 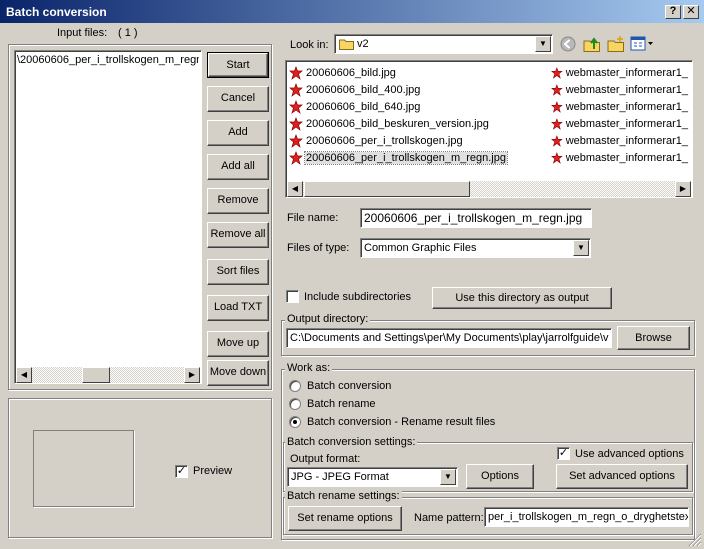 I want to click on output-format-label: Output format:, so click(x=325, y=459).